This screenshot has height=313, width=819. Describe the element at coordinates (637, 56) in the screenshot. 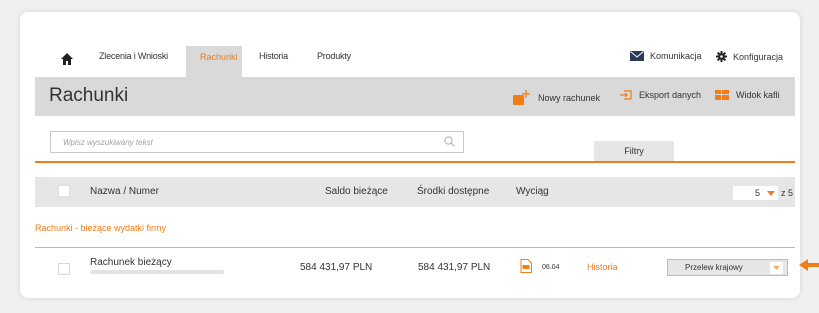

I see `envelope-icon` at that location.